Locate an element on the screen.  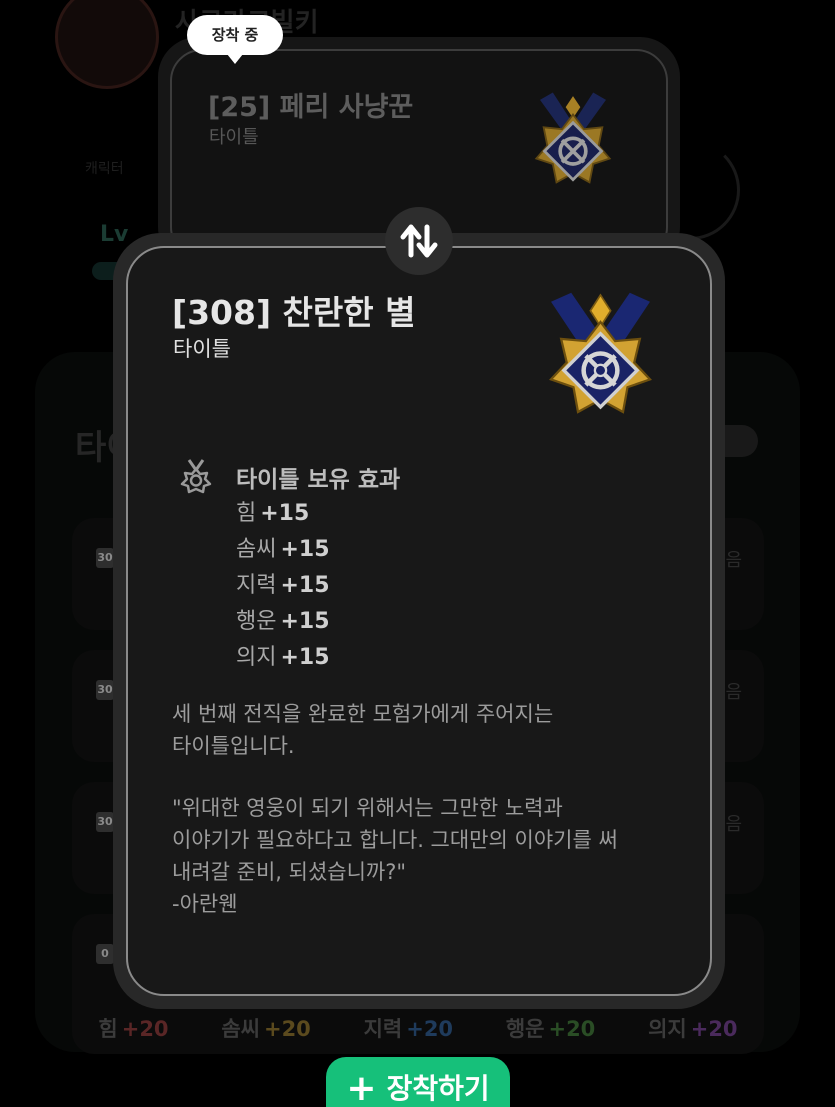
swap-arrows-icon is located at coordinates (419, 241).